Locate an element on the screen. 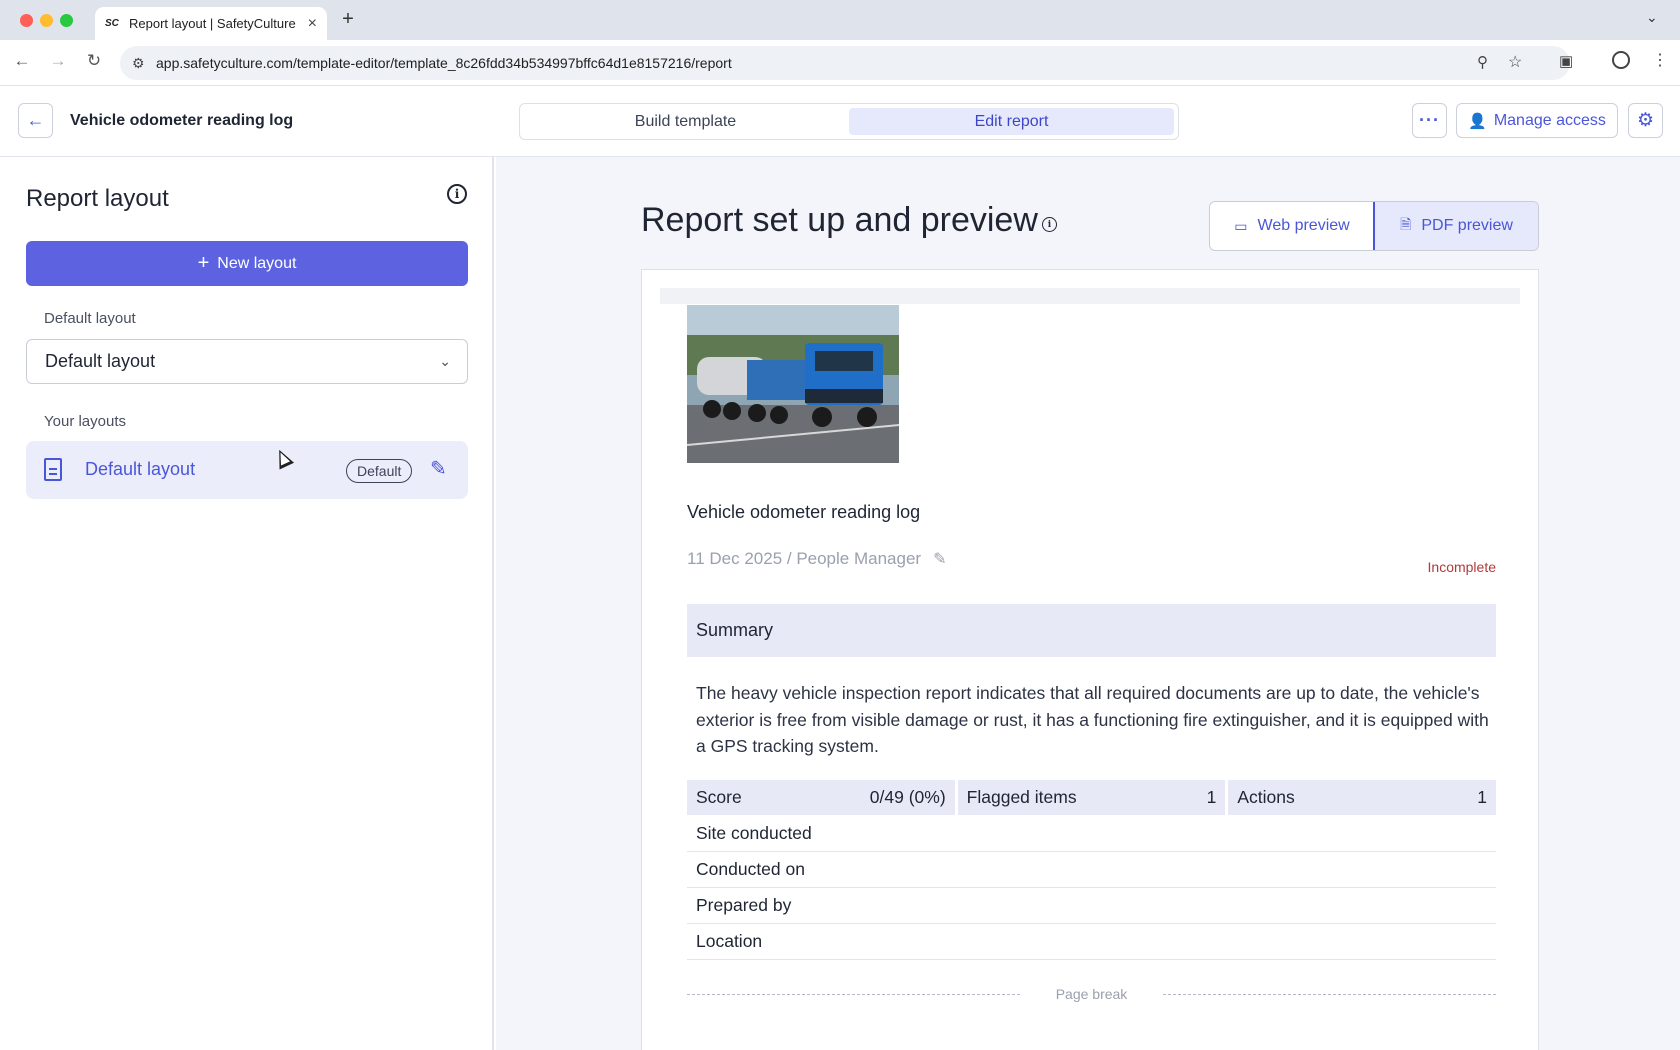 The image size is (1680, 1050). more-options-button: ··· is located at coordinates (1429, 120).